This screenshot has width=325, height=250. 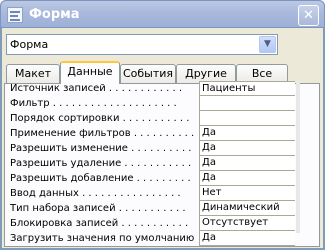 I want to click on property-label: Порядок сортировки . . . . . . . . . . ., so click(x=100, y=118).